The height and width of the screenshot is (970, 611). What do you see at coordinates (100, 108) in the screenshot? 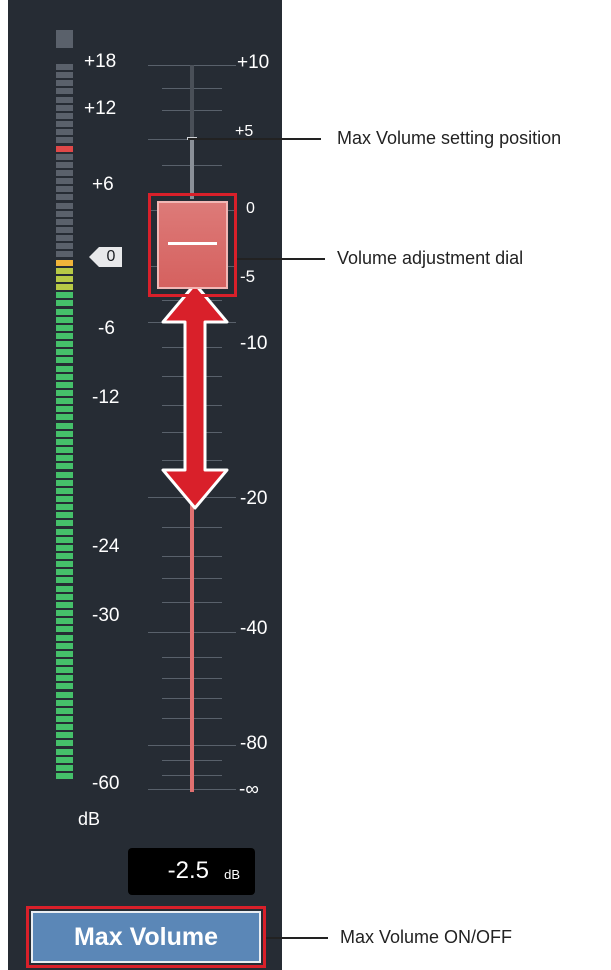
I see `meter-scale-label: +12` at bounding box center [100, 108].